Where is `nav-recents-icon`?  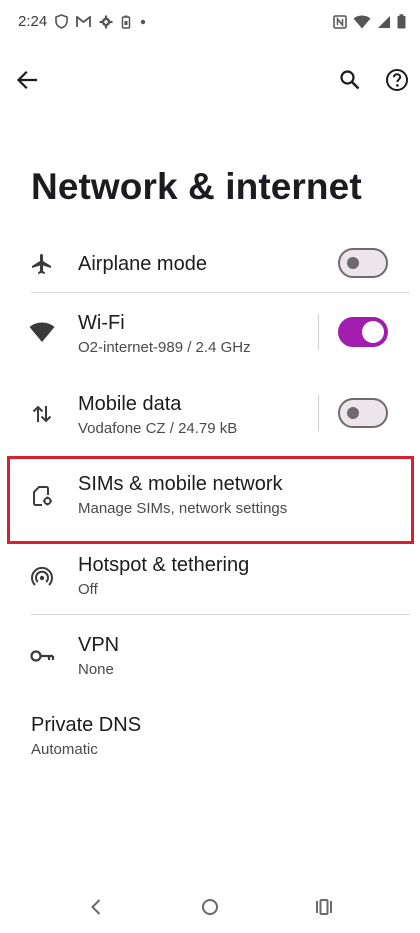 nav-recents-icon is located at coordinates (324, 909).